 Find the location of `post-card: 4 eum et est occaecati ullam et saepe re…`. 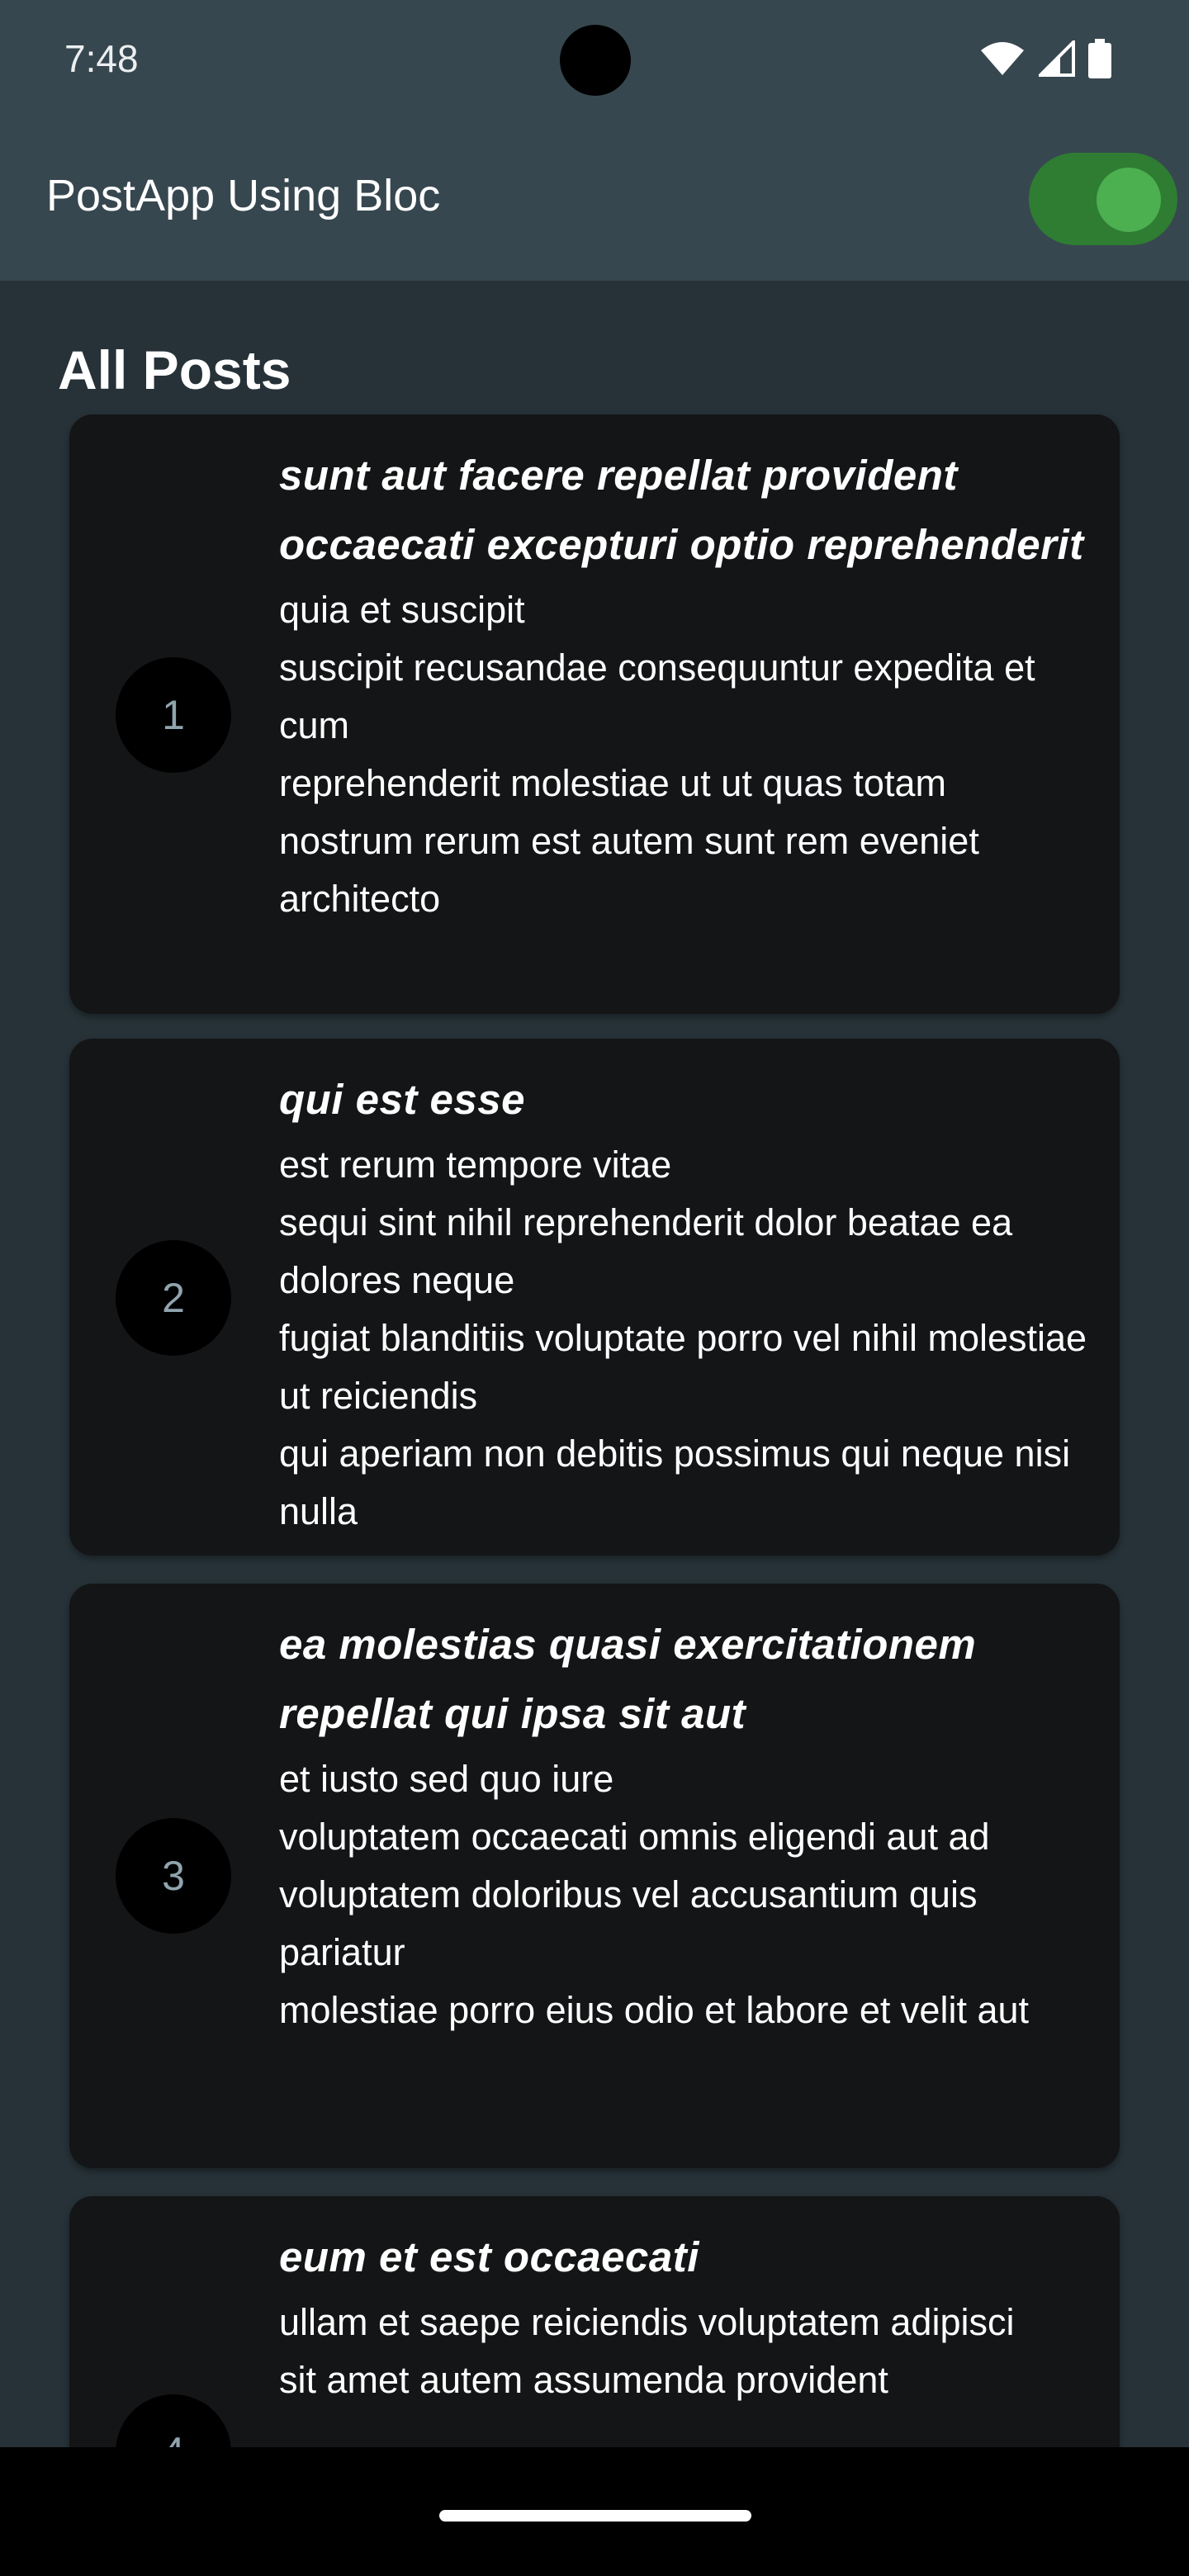

post-card: 4 eum et est occaecati ullam et saepe re… is located at coordinates (594, 2321).